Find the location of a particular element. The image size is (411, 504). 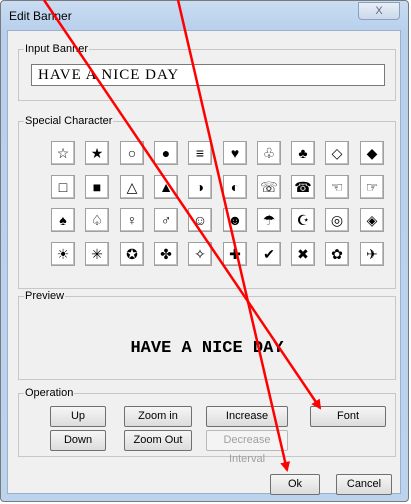

banner-text-input: HAVE A NICE DAY is located at coordinates (208, 75).